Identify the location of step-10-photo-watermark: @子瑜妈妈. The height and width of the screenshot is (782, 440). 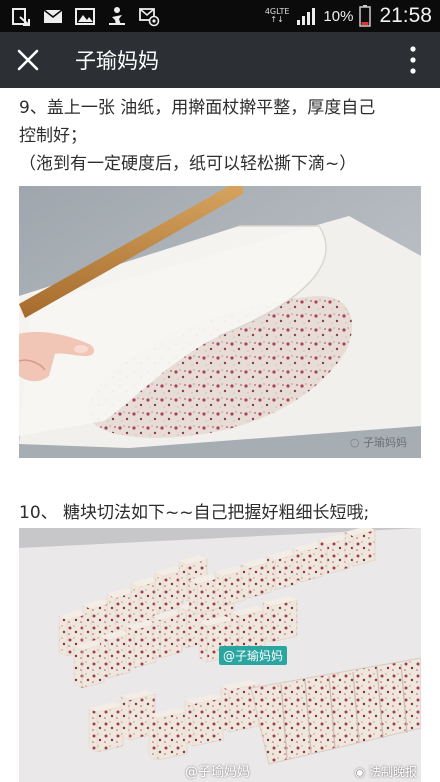
(217, 770).